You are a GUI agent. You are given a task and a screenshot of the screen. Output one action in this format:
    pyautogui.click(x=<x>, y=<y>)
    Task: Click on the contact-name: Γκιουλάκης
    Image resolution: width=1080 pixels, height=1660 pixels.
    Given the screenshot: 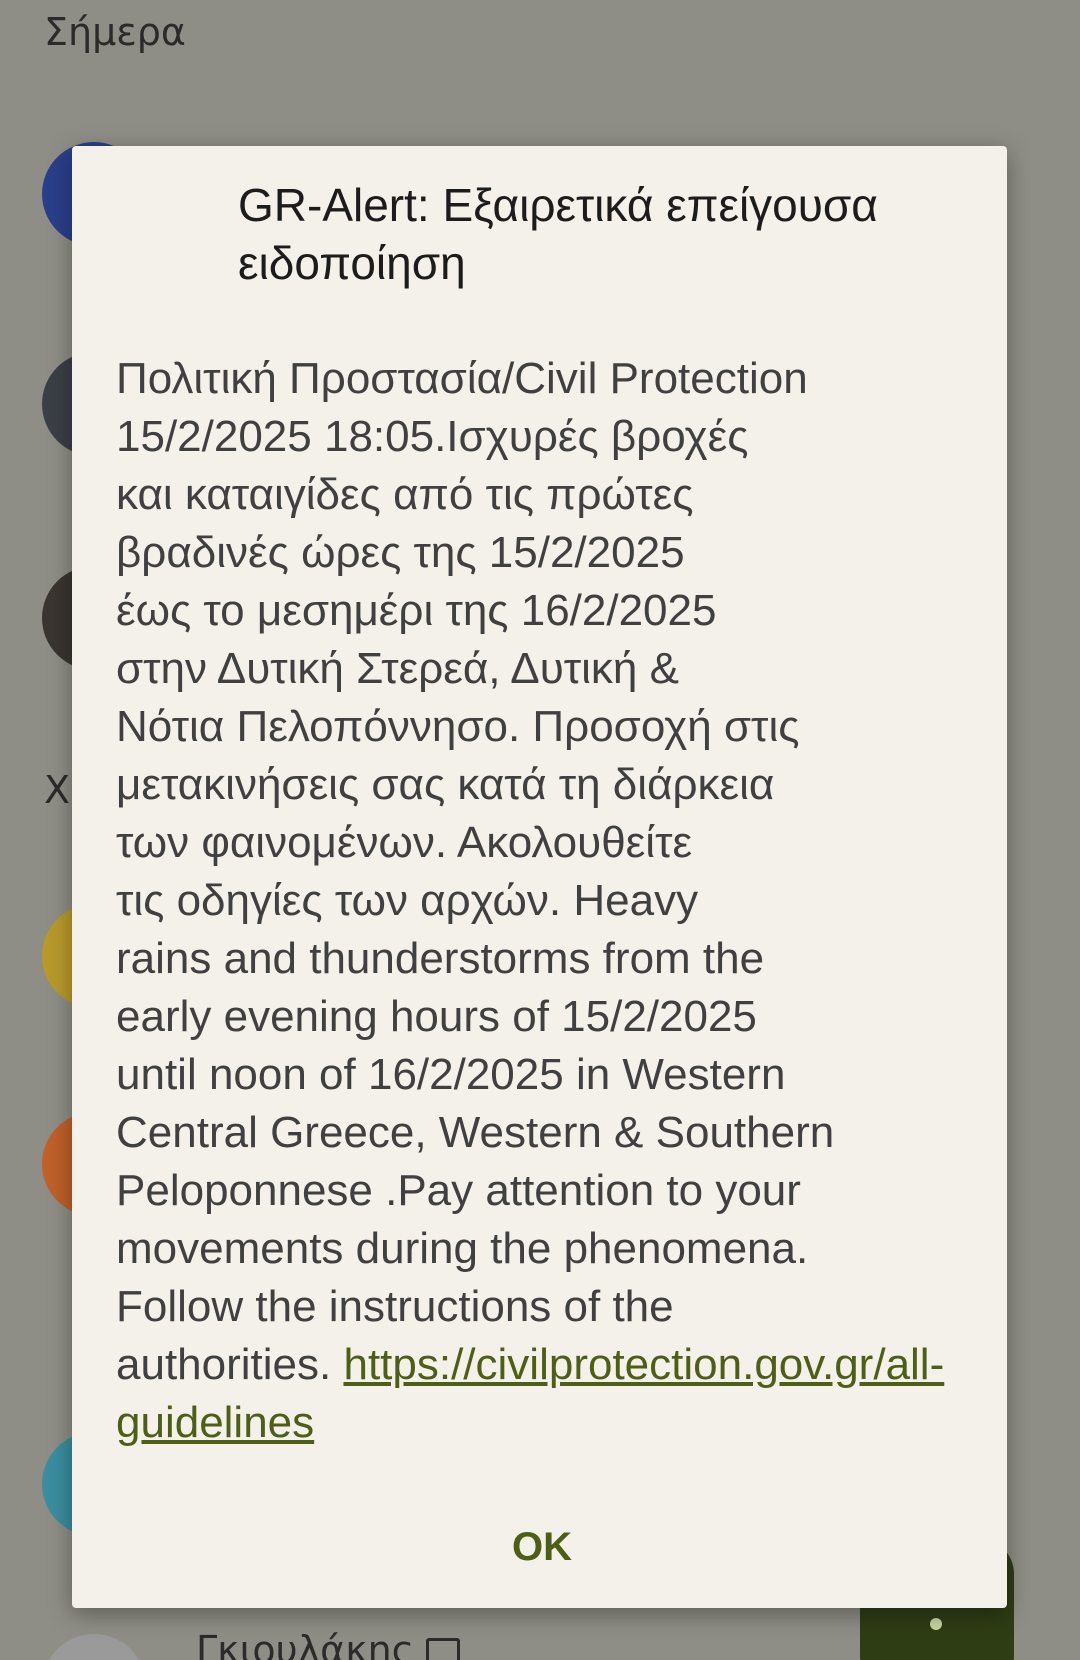 What is the action you would take?
    pyautogui.click(x=328, y=1644)
    